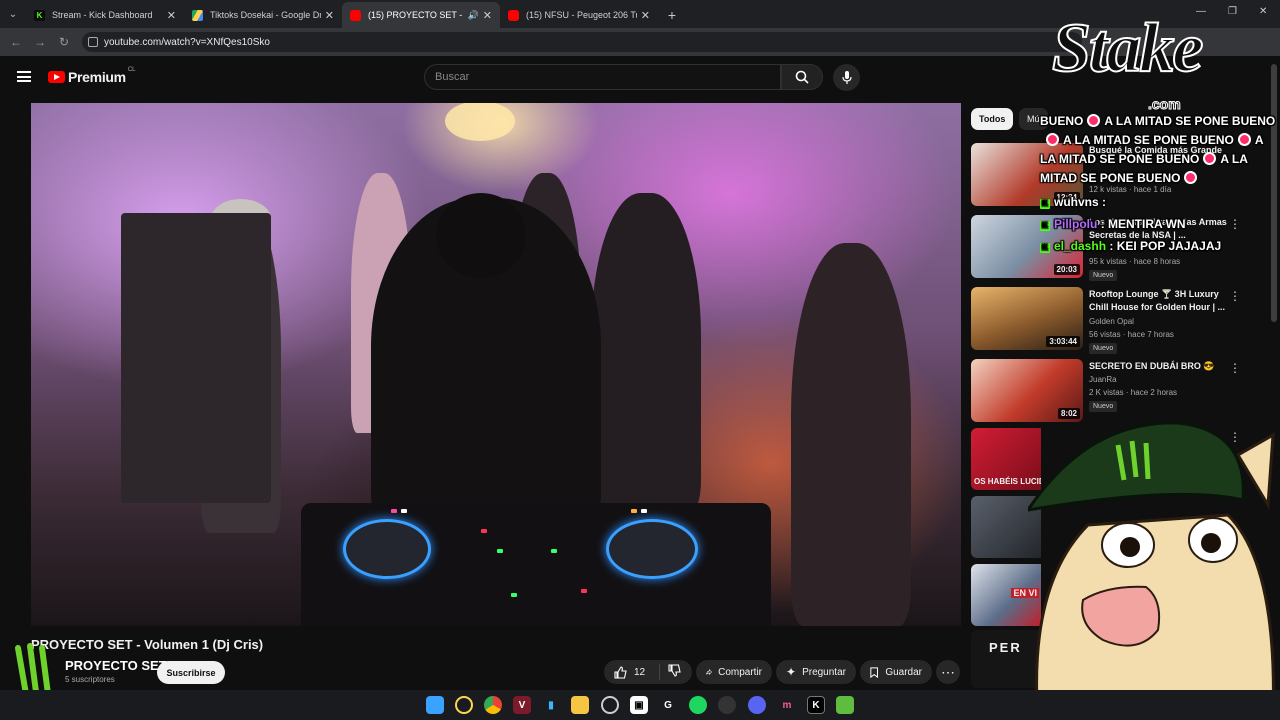 This screenshot has height=720, width=1280. Describe the element at coordinates (632, 672) in the screenshot. I see `like-button: 12` at that location.